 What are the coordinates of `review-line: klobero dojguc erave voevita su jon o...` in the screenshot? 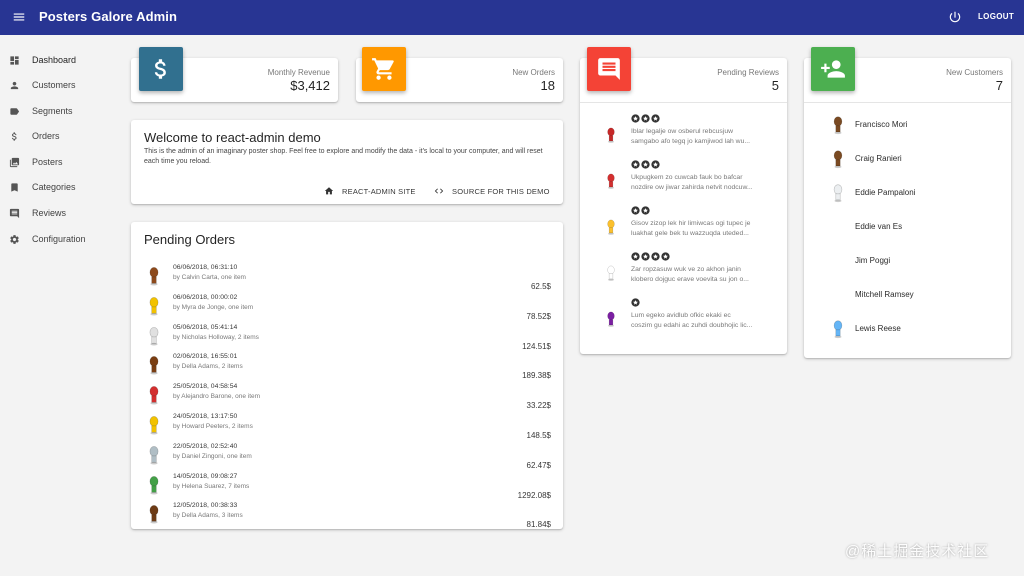 It's located at (690, 279).